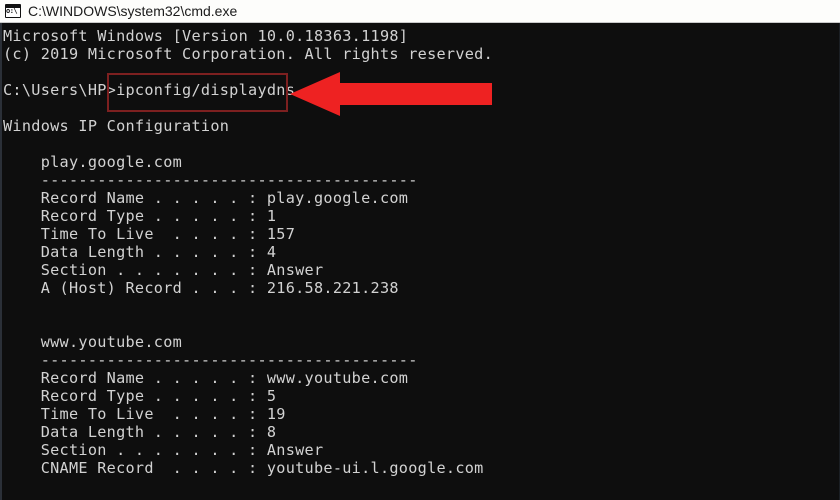 The height and width of the screenshot is (500, 840). Describe the element at coordinates (201, 288) in the screenshot. I see `terminal-line: A (Host) Record . . . : 216.58.221.238` at that location.